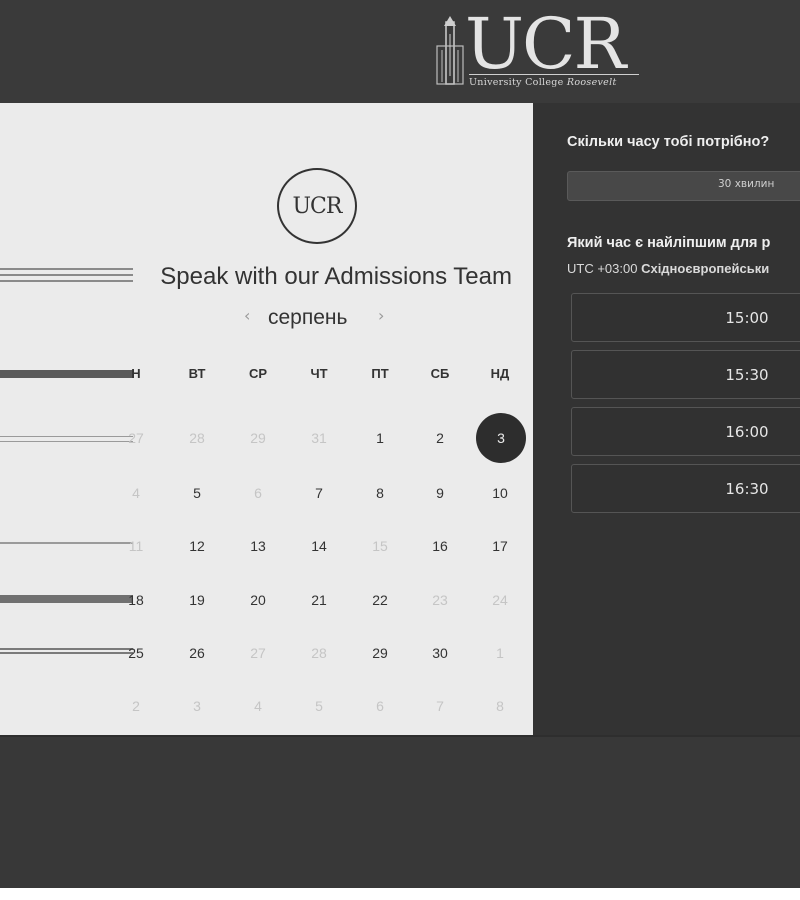 This screenshot has width=800, height=900. What do you see at coordinates (685, 431) in the screenshot?
I see `time-slot-button: 16:00` at bounding box center [685, 431].